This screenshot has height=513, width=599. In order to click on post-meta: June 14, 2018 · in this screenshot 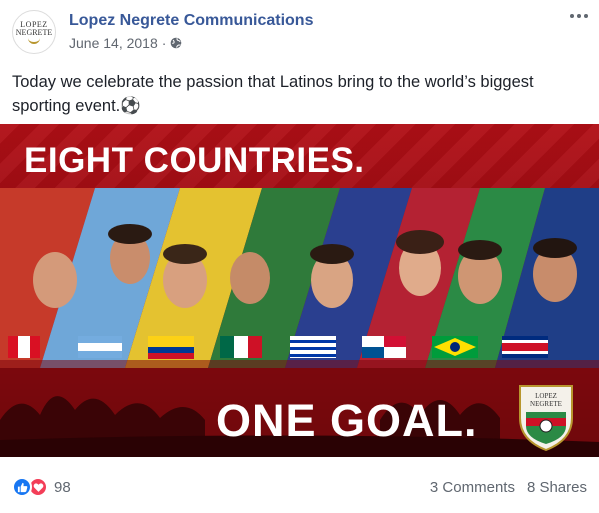, I will do `click(125, 43)`.